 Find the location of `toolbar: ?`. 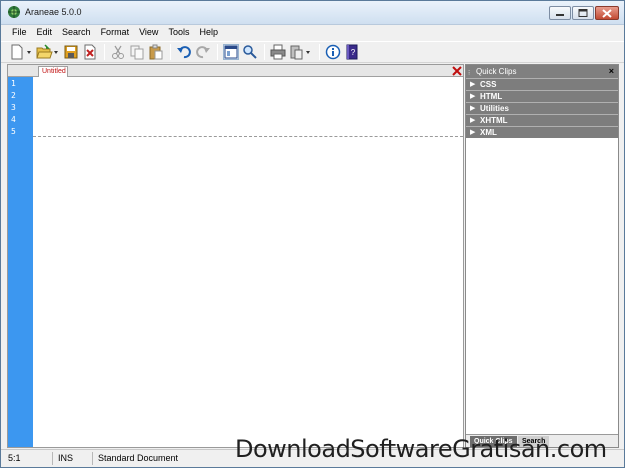

toolbar: ? is located at coordinates (312, 52).